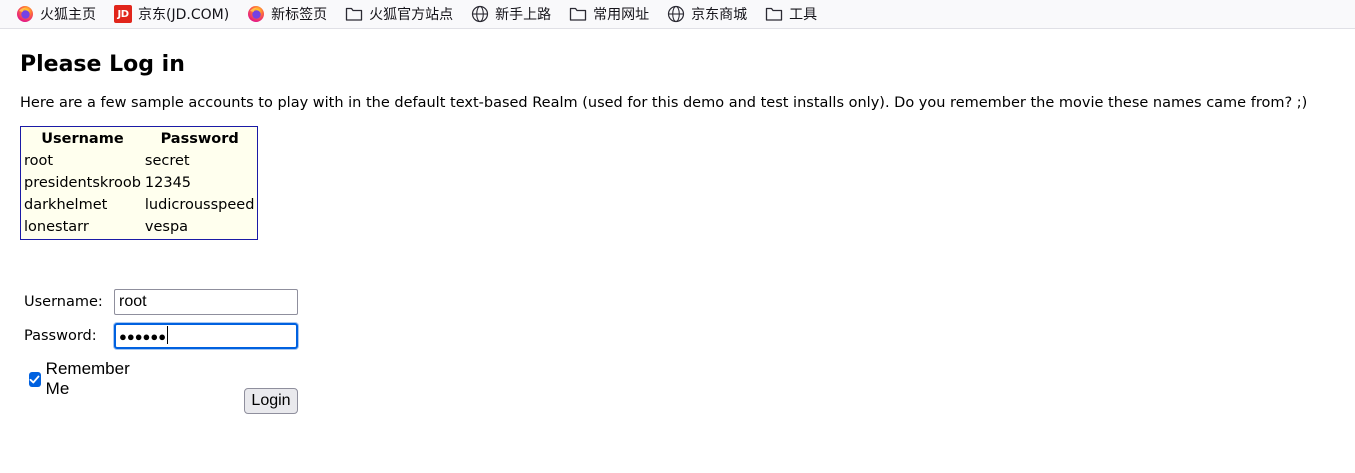  Describe the element at coordinates (82, 183) in the screenshot. I see `cell-username: presidentskroob` at that location.